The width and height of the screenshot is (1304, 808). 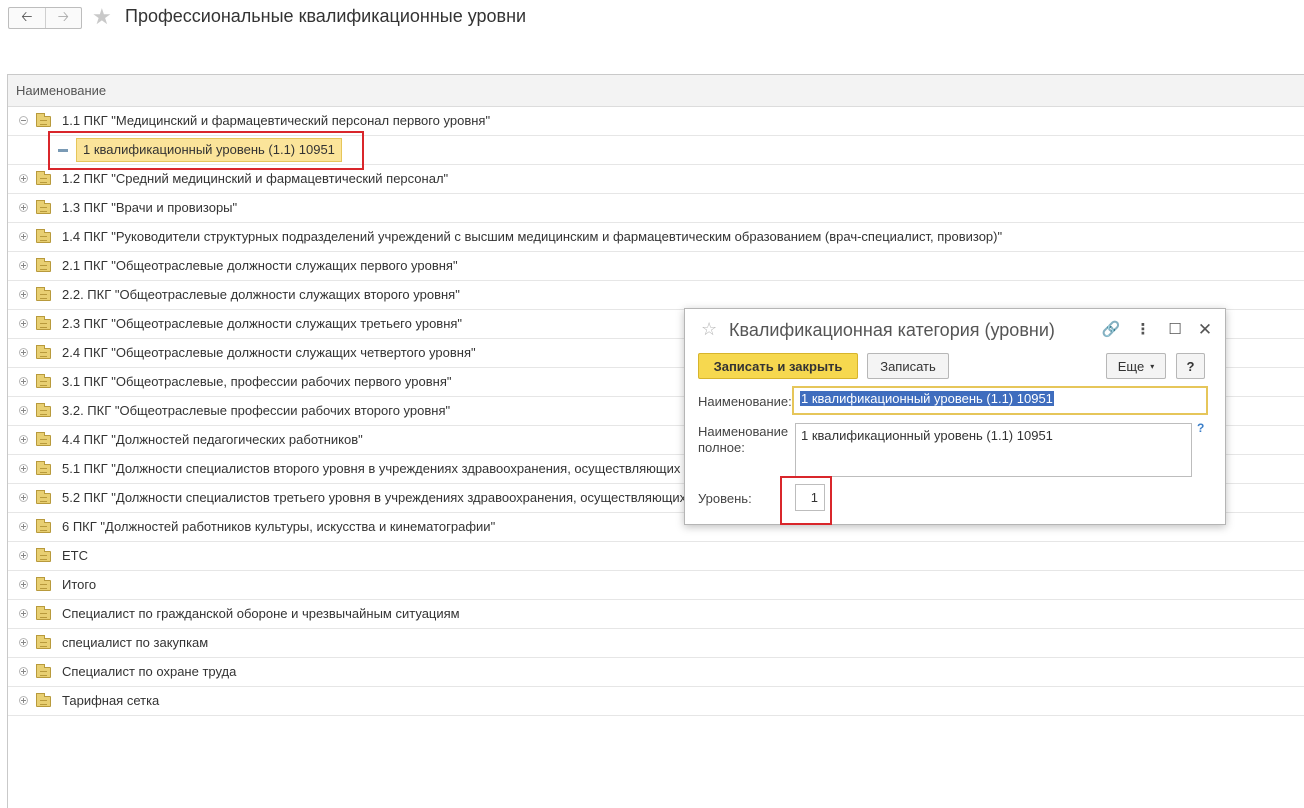 What do you see at coordinates (745, 401) in the screenshot?
I see `name-label: Наименование:` at bounding box center [745, 401].